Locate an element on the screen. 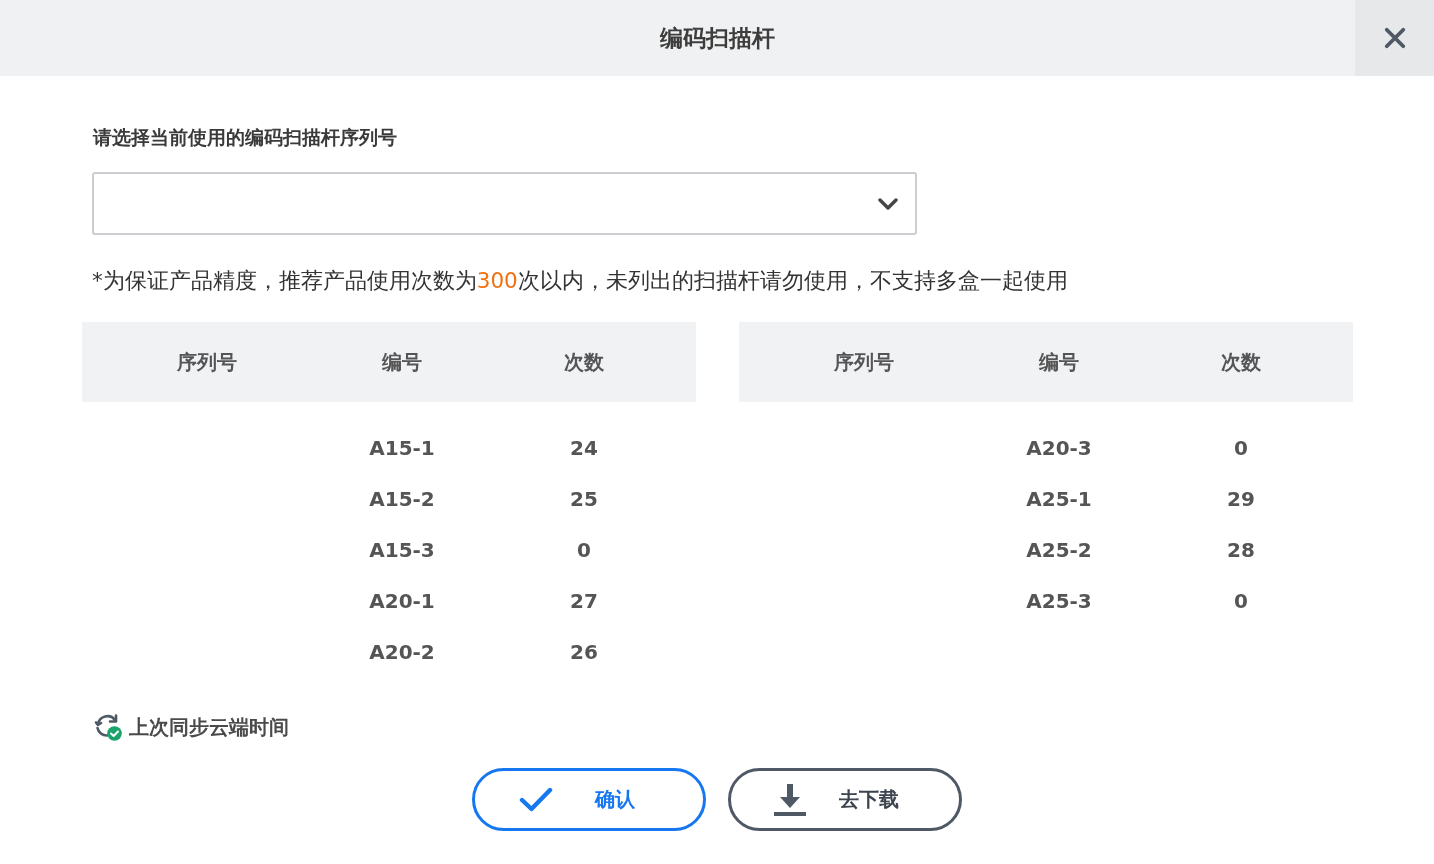  sync-check-icon is located at coordinates (108, 727).